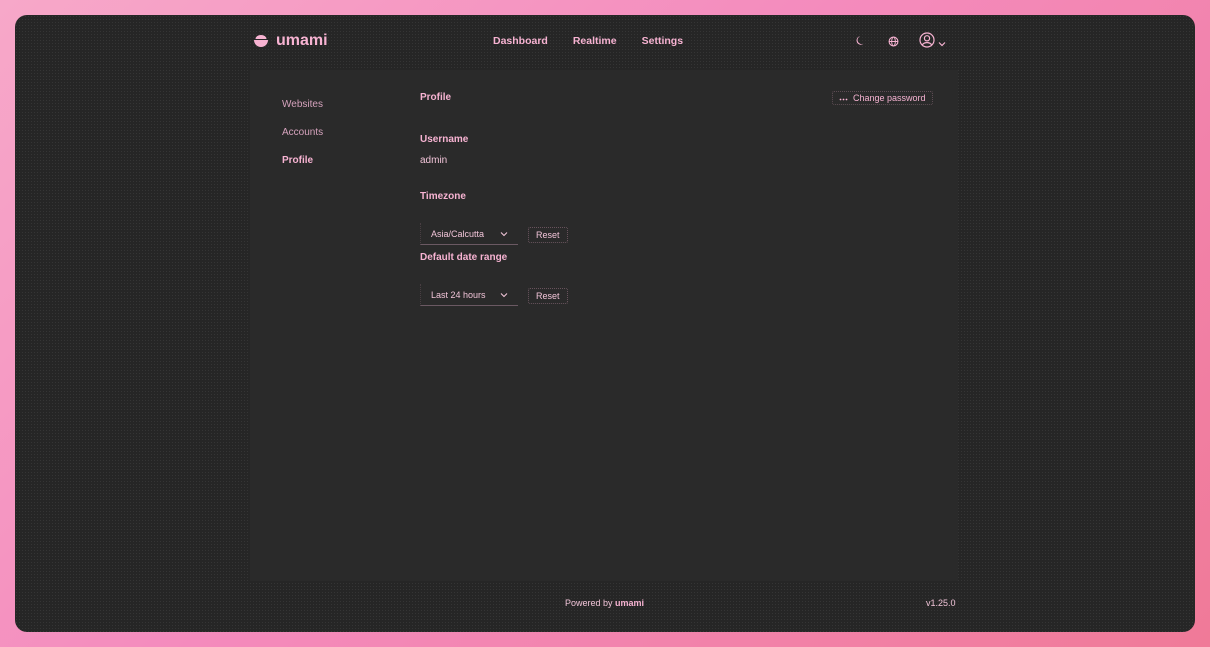  I want to click on globe-icon, so click(893, 43).